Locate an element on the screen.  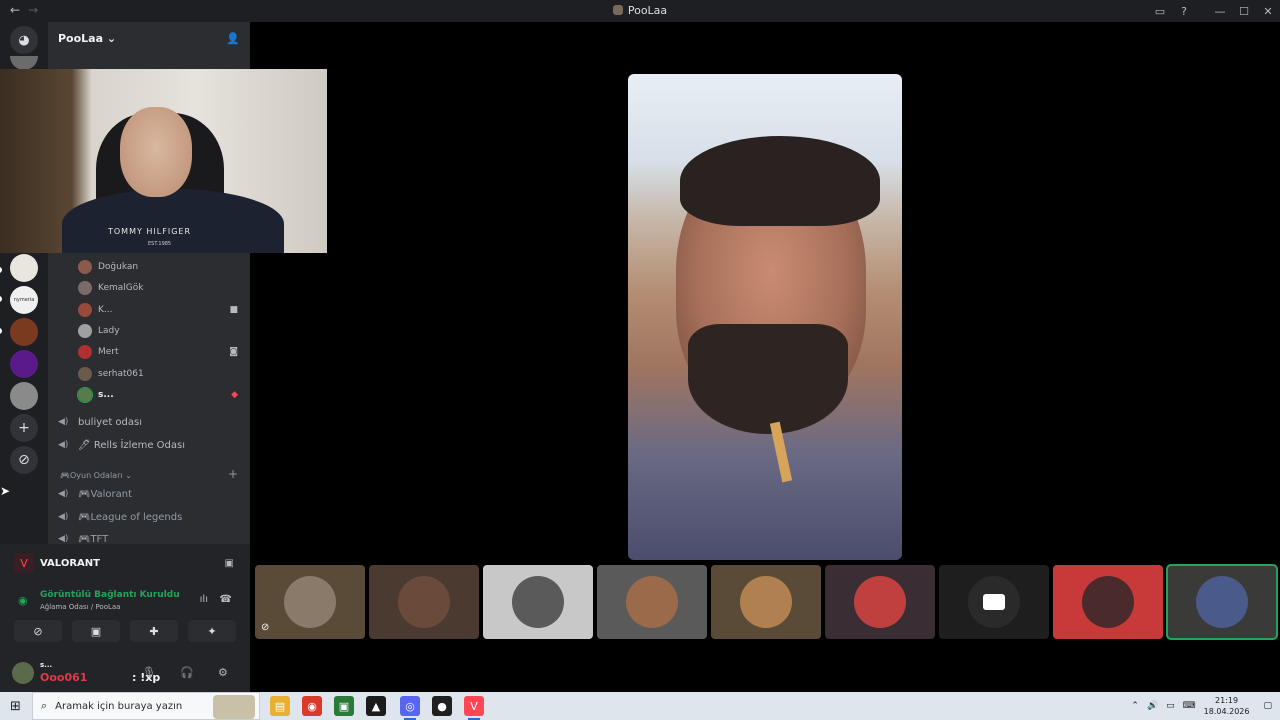
window-controls: ▭ ? — ☐ ✕ is located at coordinates (1214, 11).